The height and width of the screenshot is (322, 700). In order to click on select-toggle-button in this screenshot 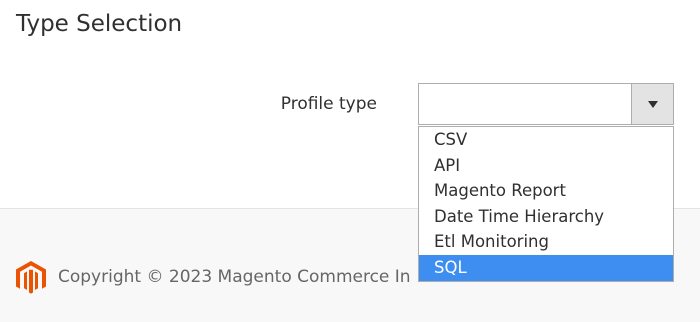, I will do `click(652, 104)`.